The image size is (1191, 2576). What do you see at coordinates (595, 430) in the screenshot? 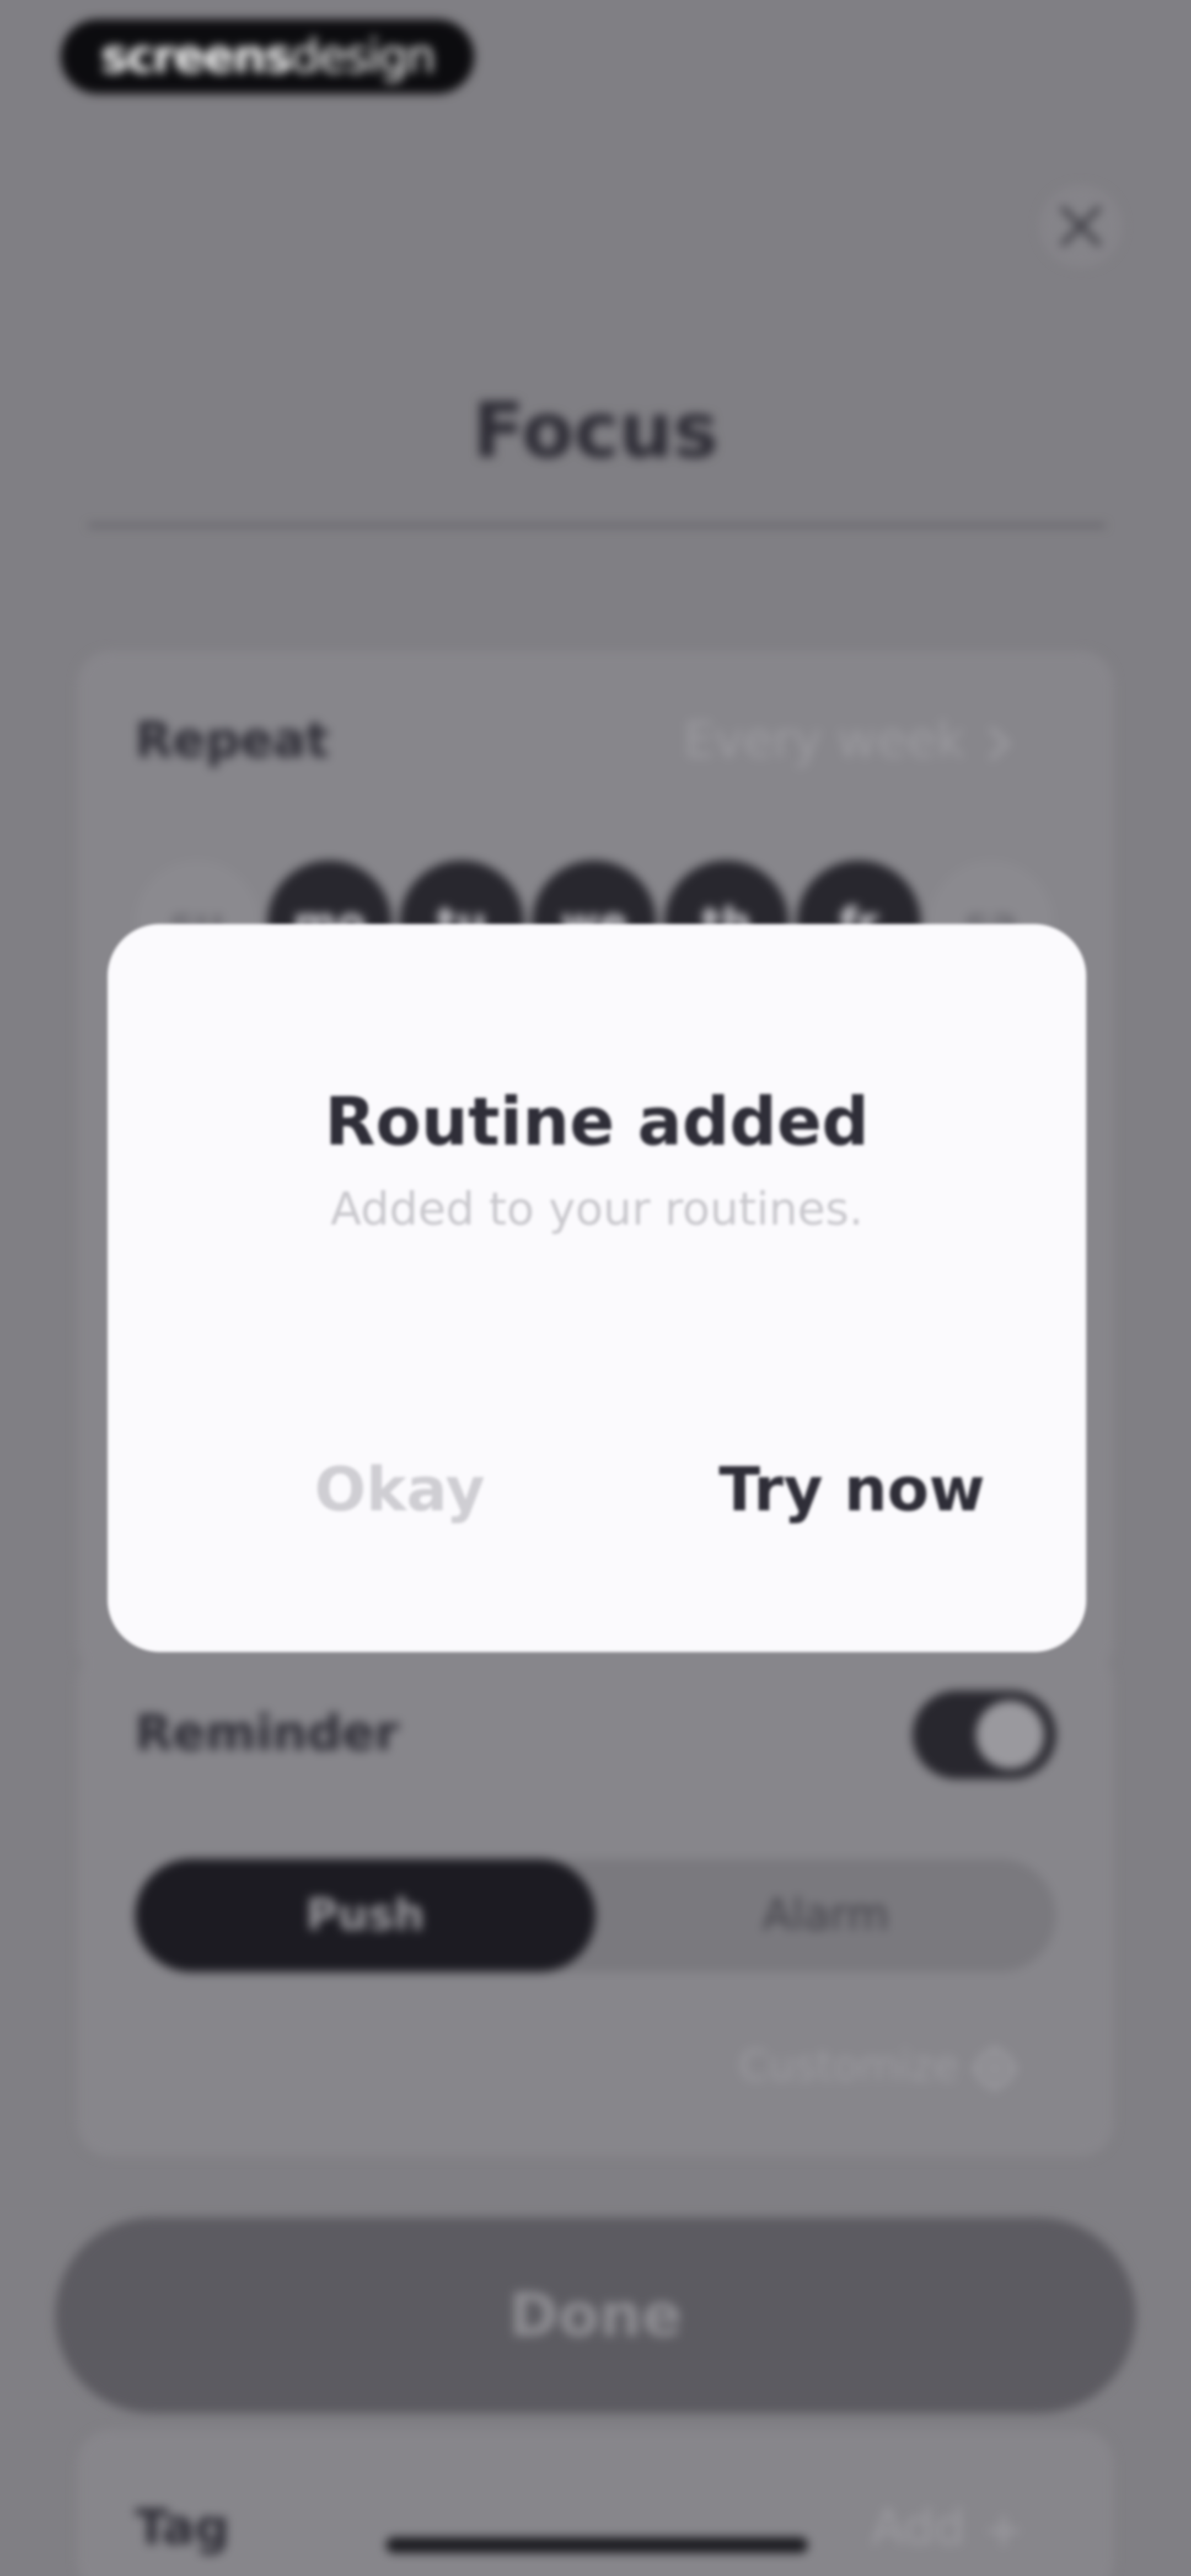
I see `page-title: Focus` at bounding box center [595, 430].